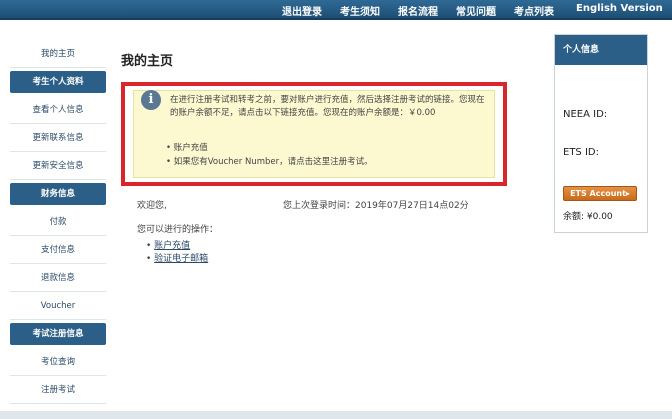  I want to click on sidebar-item-payment: 付款, so click(58, 222).